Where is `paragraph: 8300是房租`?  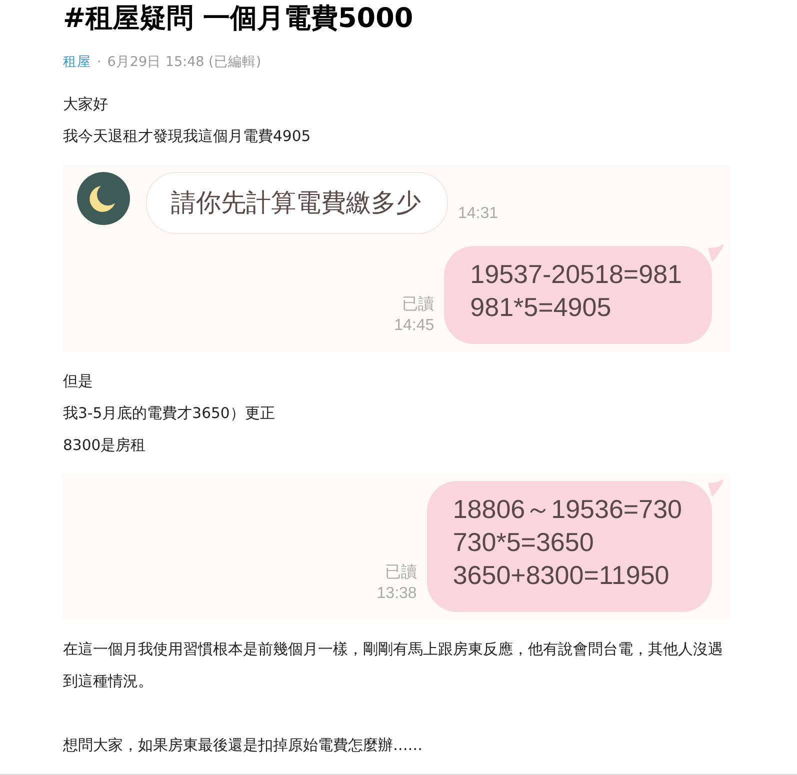
paragraph: 8300是房租 is located at coordinates (105, 446).